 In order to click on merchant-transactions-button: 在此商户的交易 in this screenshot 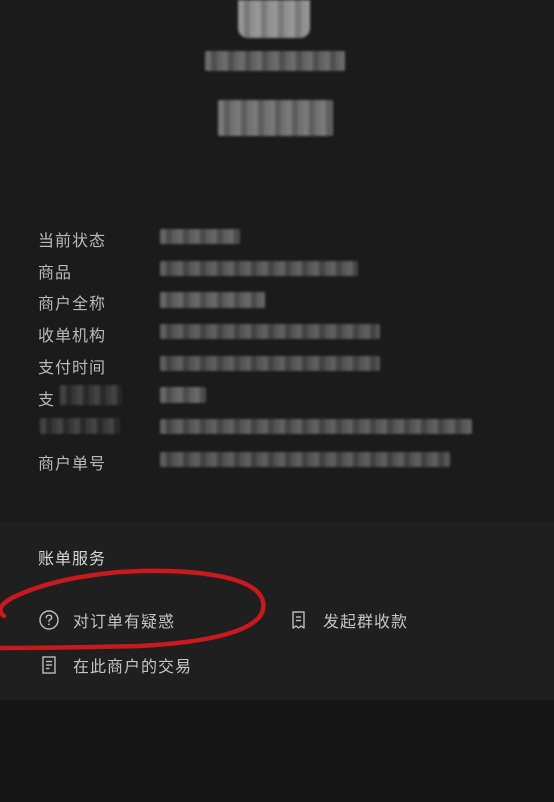, I will do `click(115, 665)`.